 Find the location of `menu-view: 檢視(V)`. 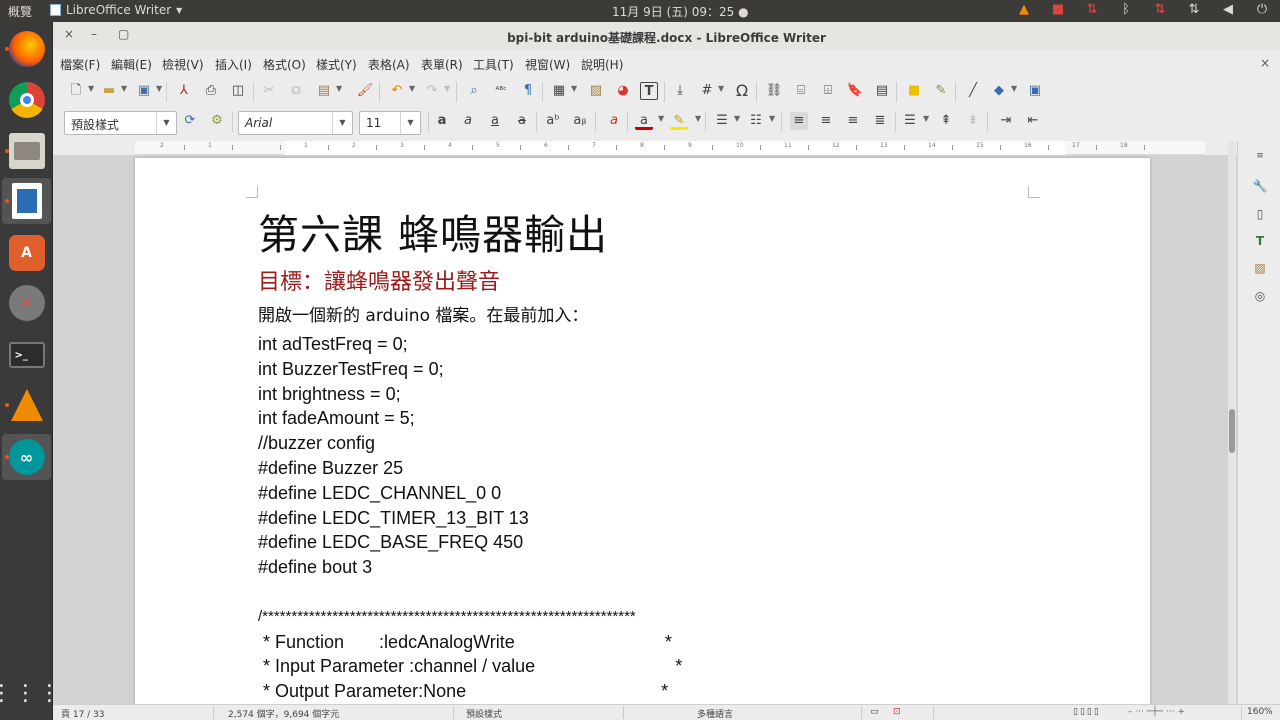

menu-view: 檢視(V) is located at coordinates (183, 64).